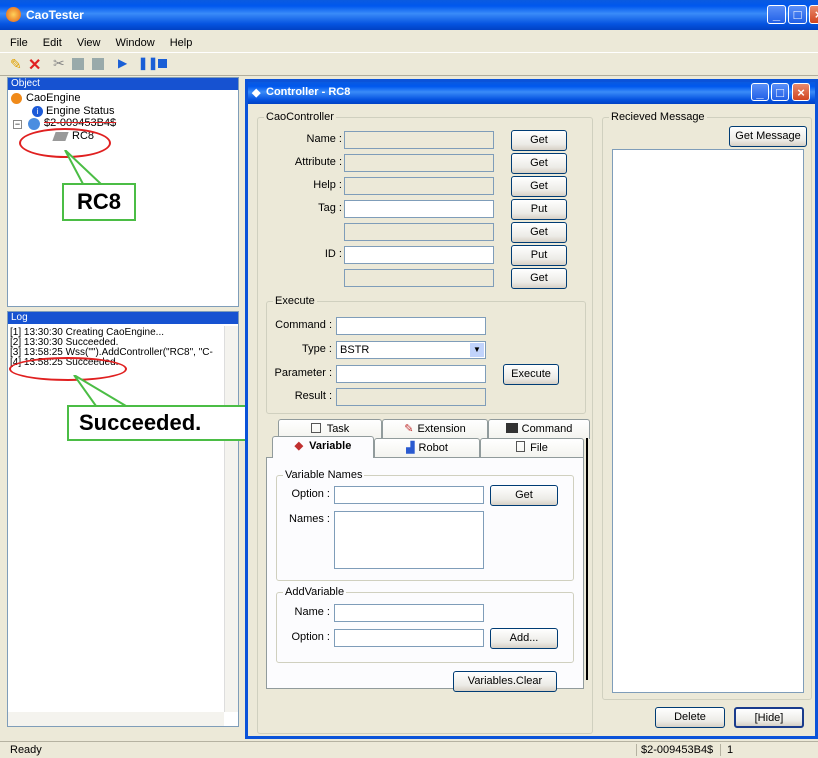 The width and height of the screenshot is (818, 758). What do you see at coordinates (59, 63) in the screenshot?
I see `cut-icon: ✂` at bounding box center [59, 63].